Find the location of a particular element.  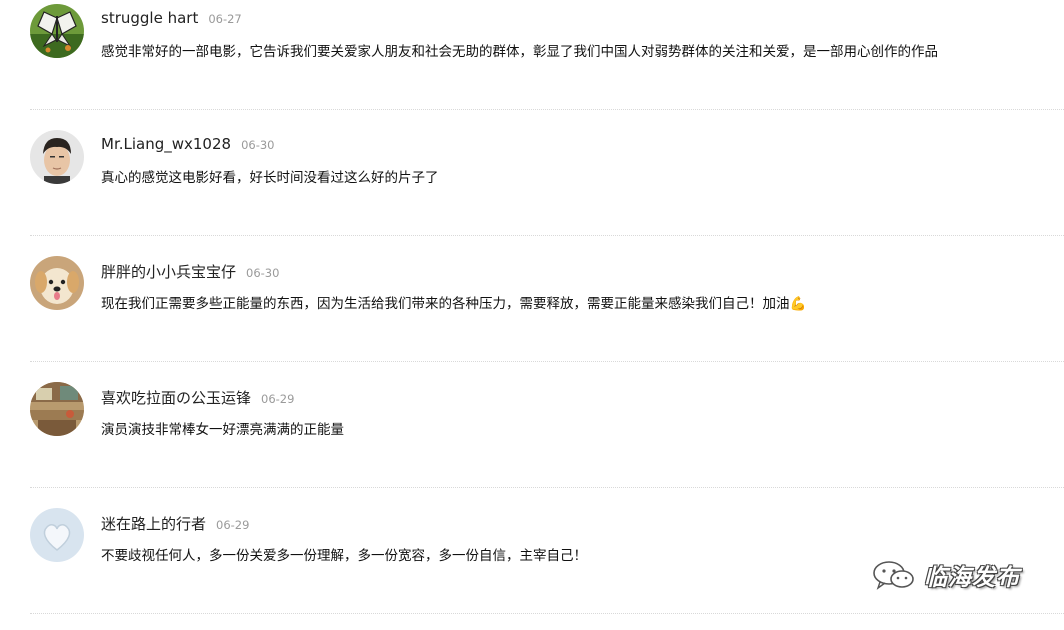

comment-text: 不要歧视任何人，多一份关爱多一份理解，多一份宽容，多一份自信，主宰自己！ is located at coordinates (344, 556).